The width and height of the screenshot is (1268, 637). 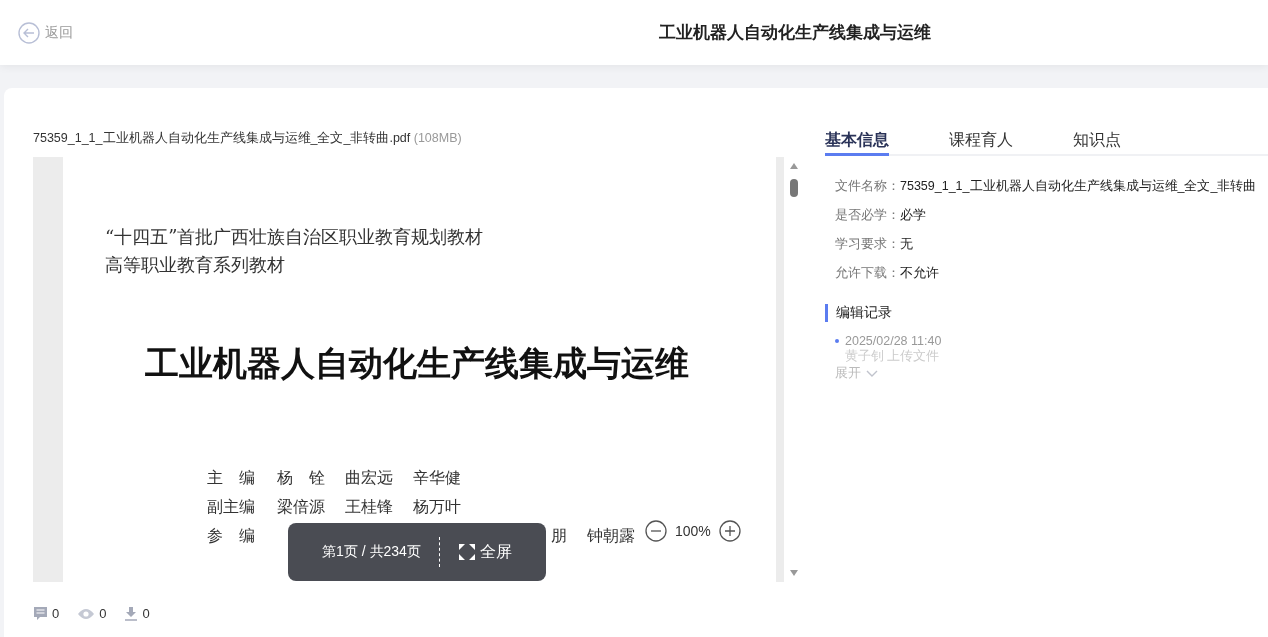 I want to click on log-time: 2025/02/28 11:40, so click(x=1051, y=341).